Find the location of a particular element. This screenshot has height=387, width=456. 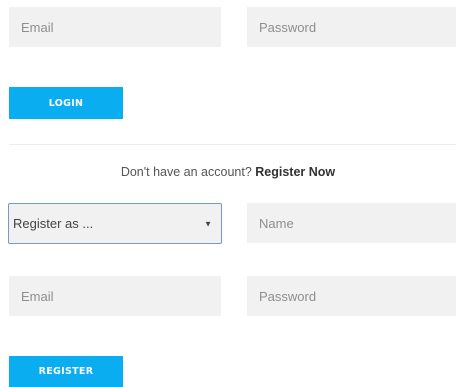

login-password-placeholder: Password is located at coordinates (288, 27).